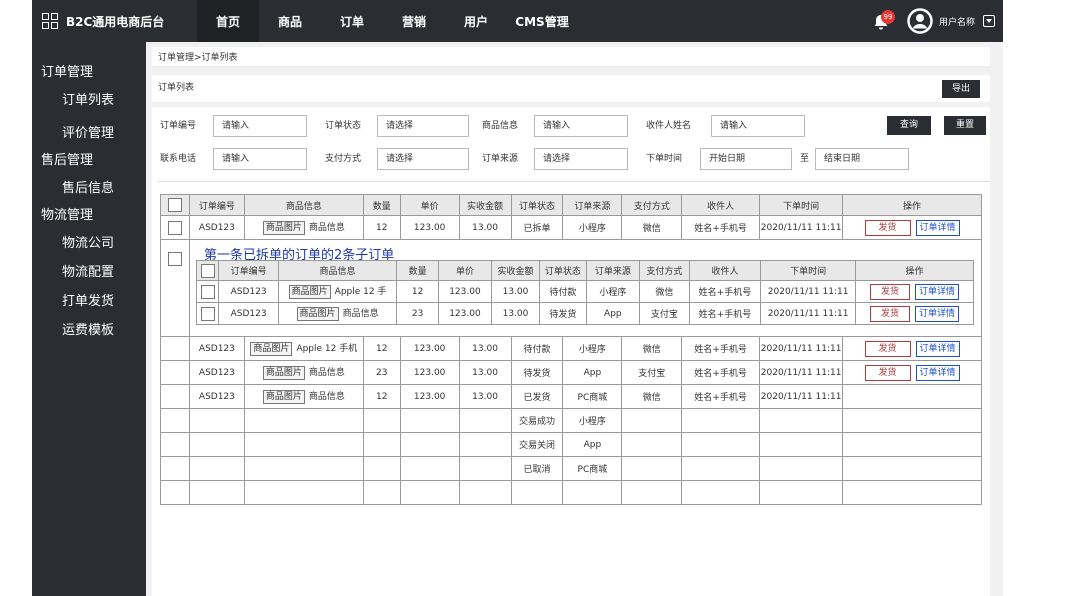 The height and width of the screenshot is (596, 1080). What do you see at coordinates (89, 301) in the screenshot?
I see `sidebar-item-print-ship: 打单发货` at bounding box center [89, 301].